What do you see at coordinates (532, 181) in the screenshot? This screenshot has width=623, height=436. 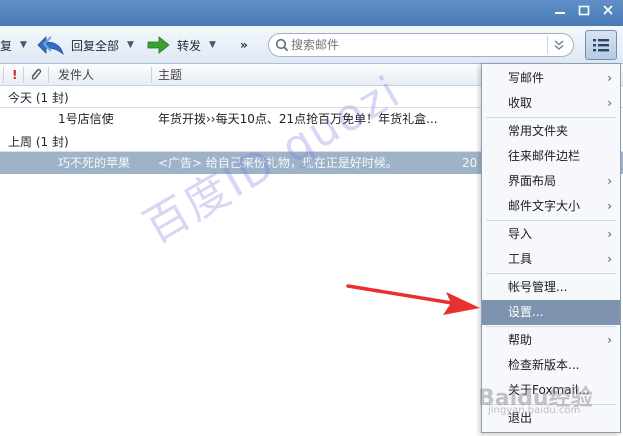 I see `menu-item-label: 界面布局` at bounding box center [532, 181].